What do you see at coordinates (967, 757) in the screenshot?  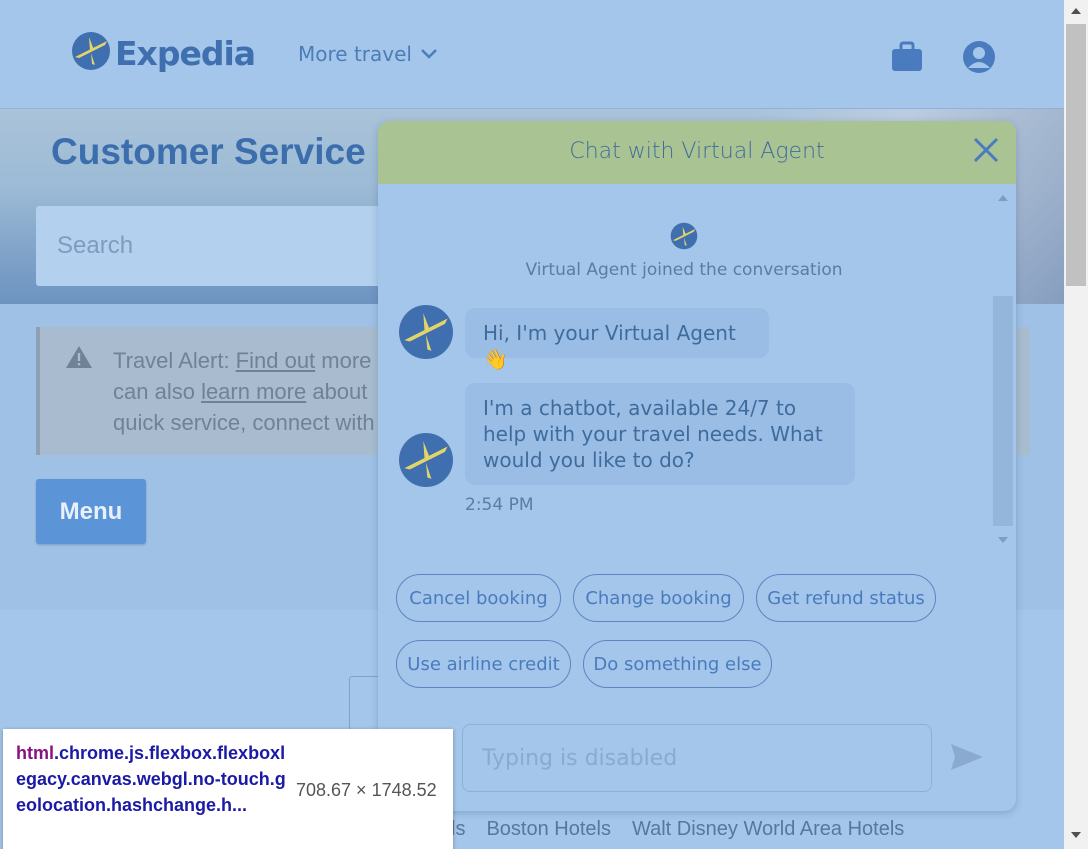 I see `send-icon` at bounding box center [967, 757].